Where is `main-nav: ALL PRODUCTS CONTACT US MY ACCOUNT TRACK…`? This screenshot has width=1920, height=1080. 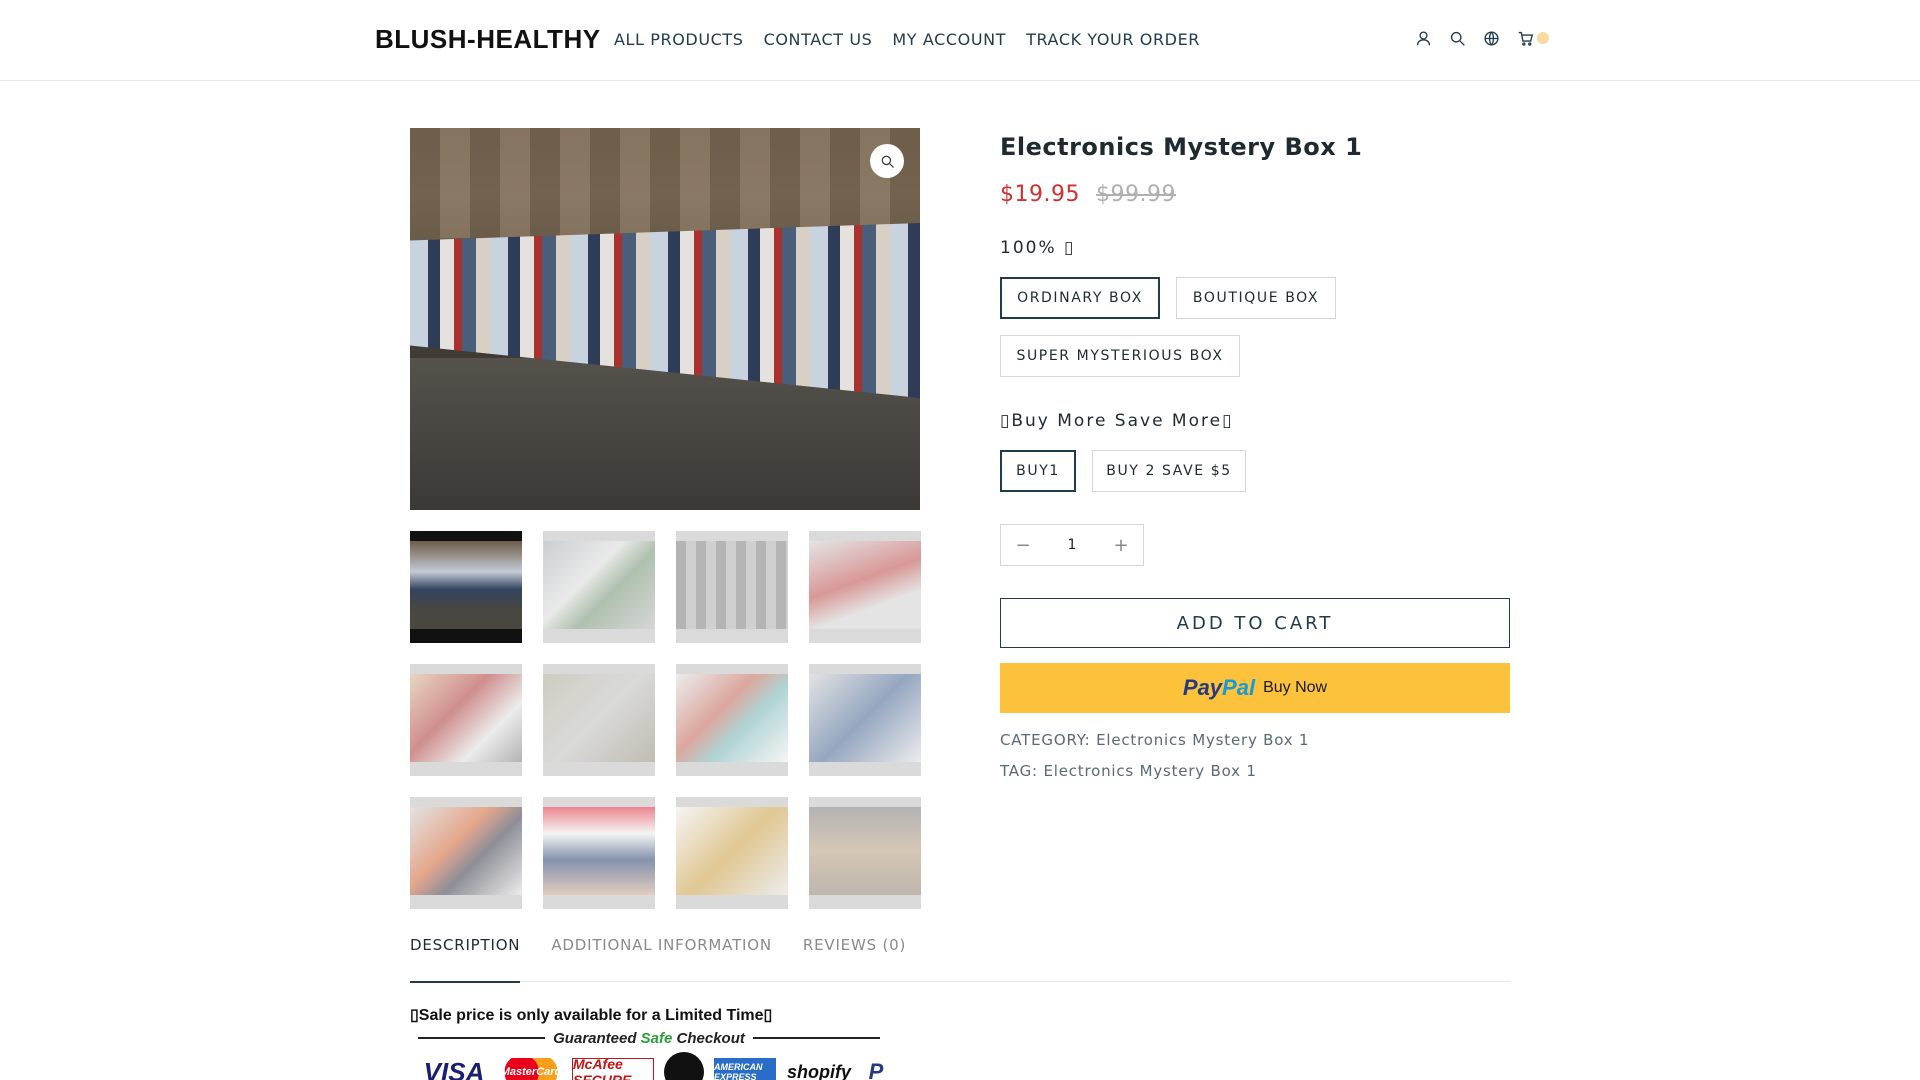
main-nav: ALL PRODUCTS CONTACT US MY ACCOUNT TRACK… is located at coordinates (907, 39).